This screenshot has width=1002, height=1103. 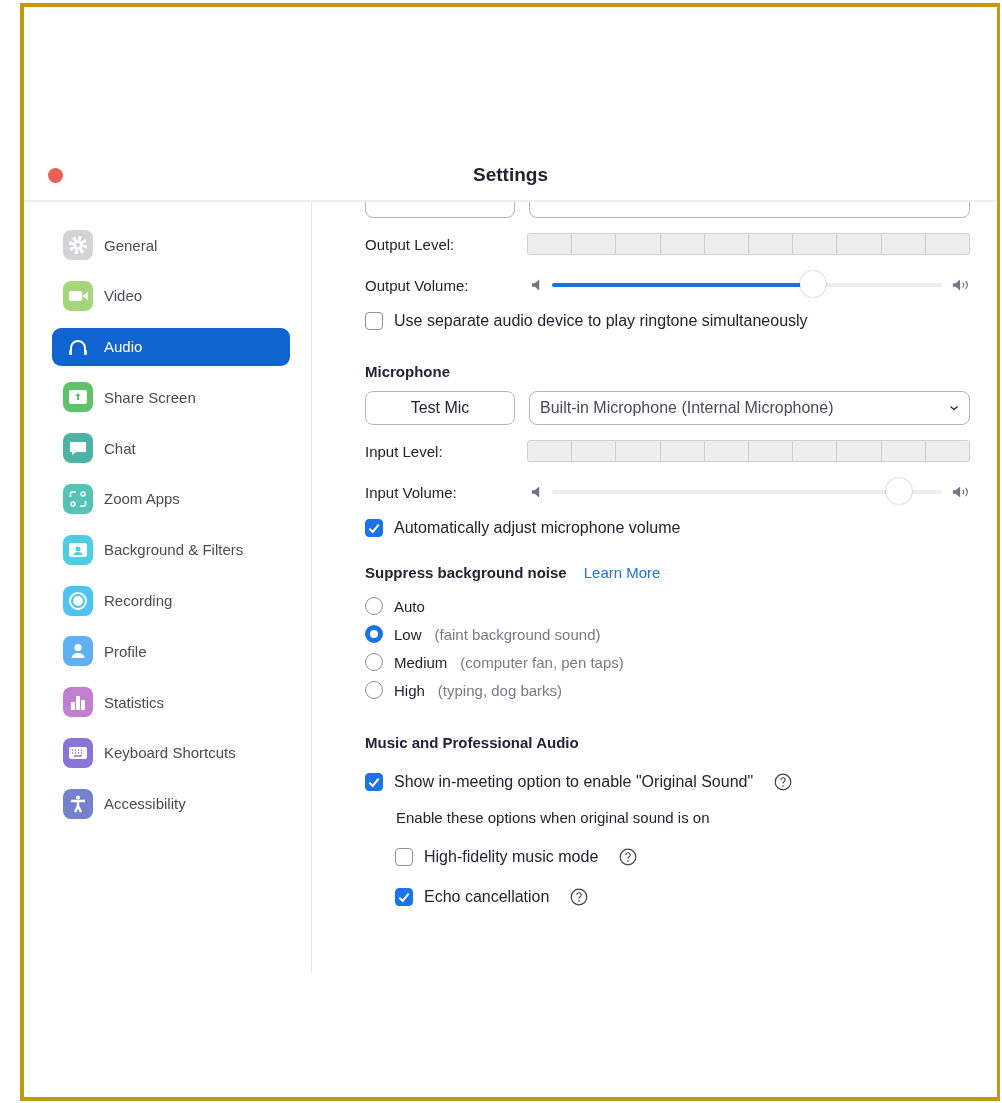 What do you see at coordinates (78, 448) in the screenshot?
I see `chat-icon` at bounding box center [78, 448].